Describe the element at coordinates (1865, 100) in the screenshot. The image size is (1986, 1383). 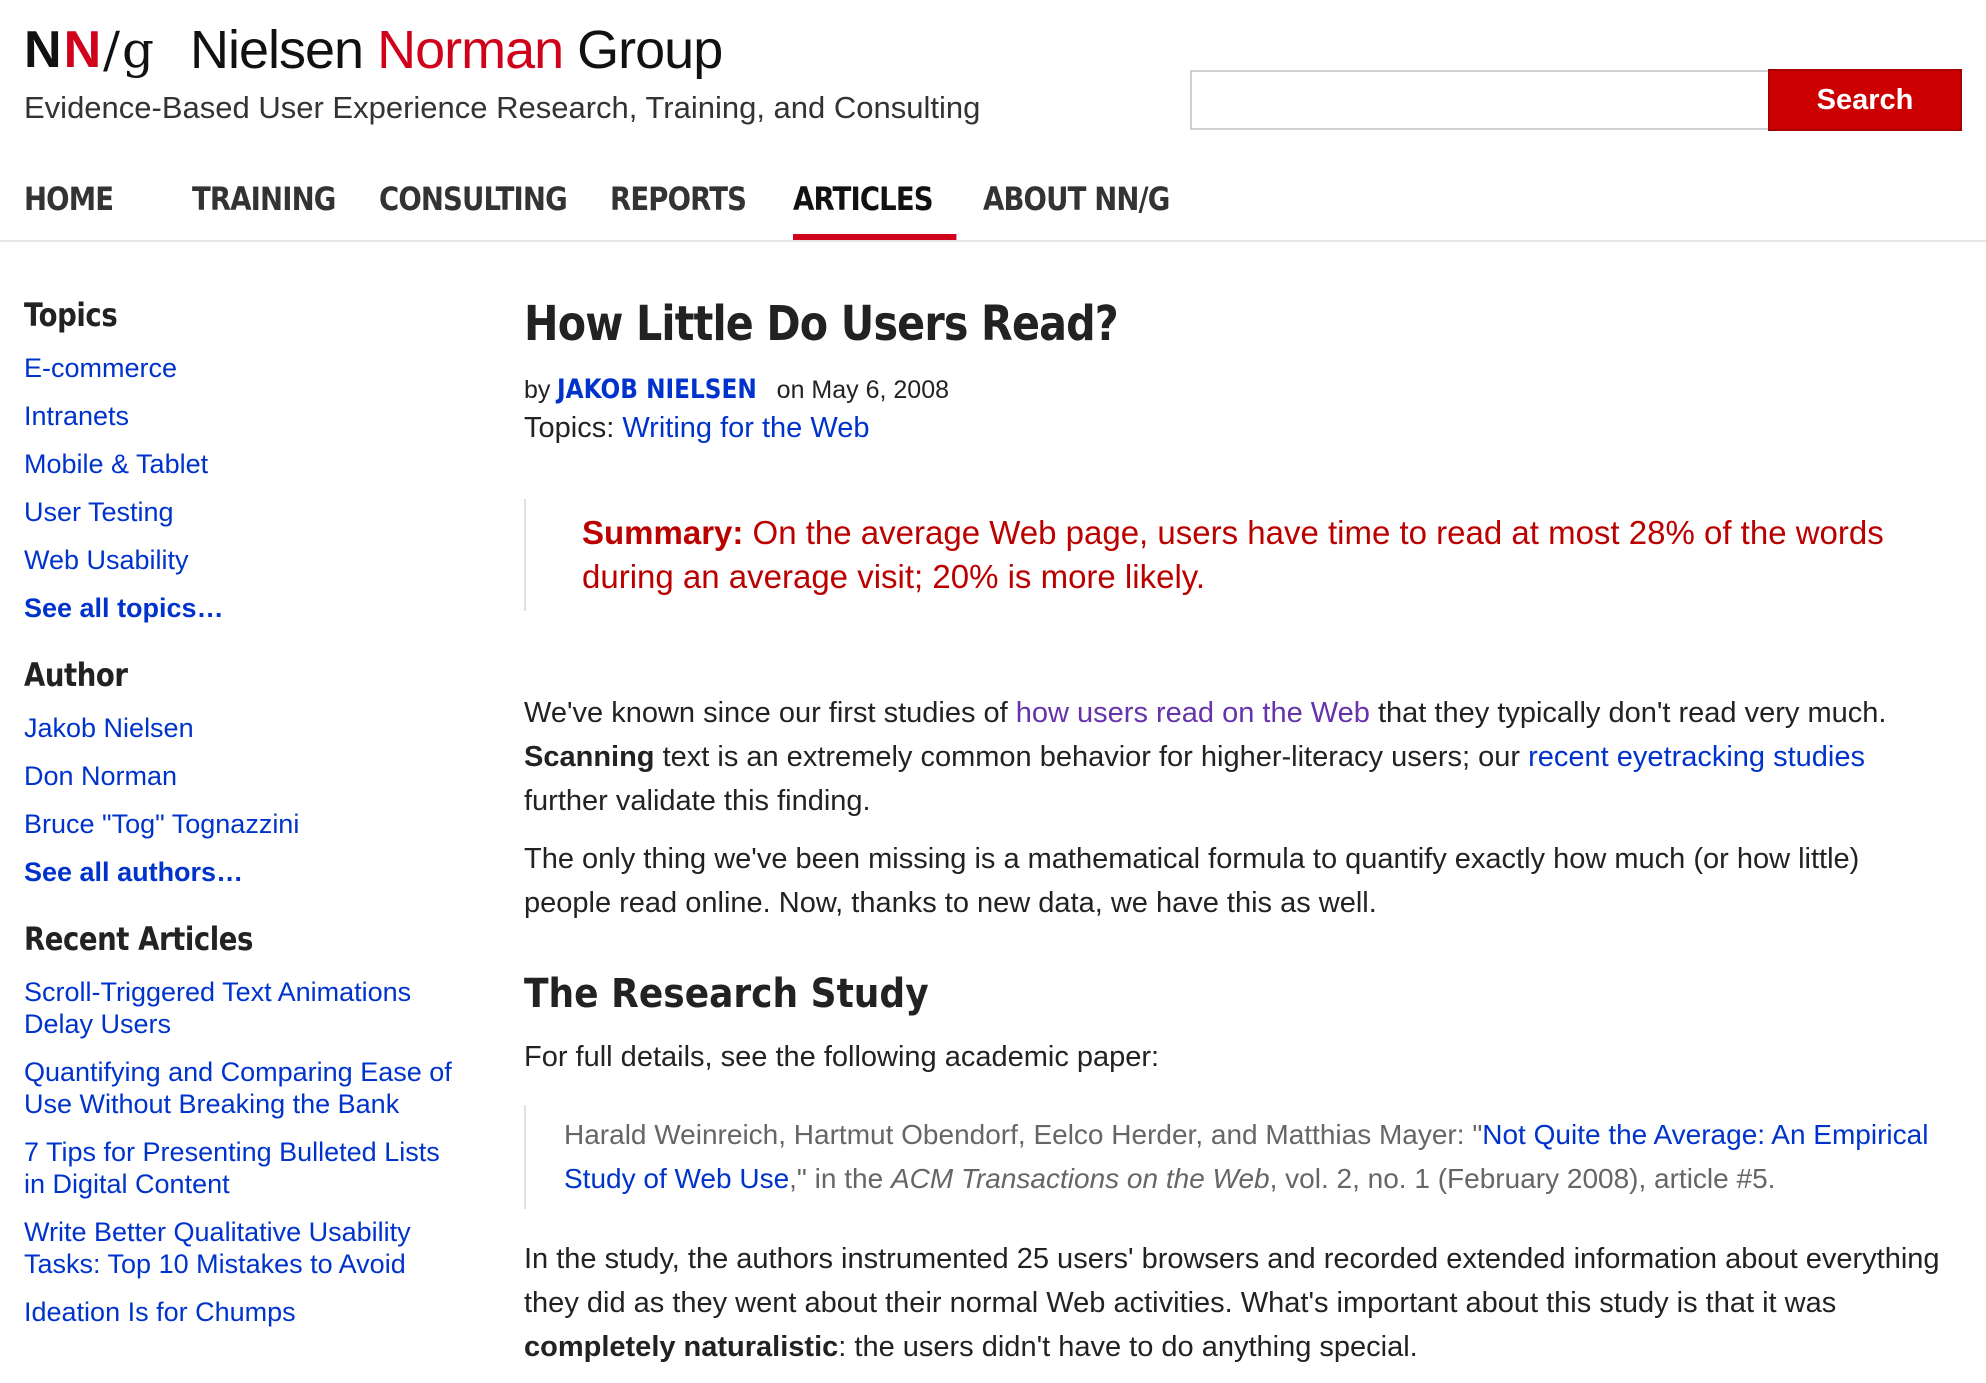
I see `search-button: Search` at that location.